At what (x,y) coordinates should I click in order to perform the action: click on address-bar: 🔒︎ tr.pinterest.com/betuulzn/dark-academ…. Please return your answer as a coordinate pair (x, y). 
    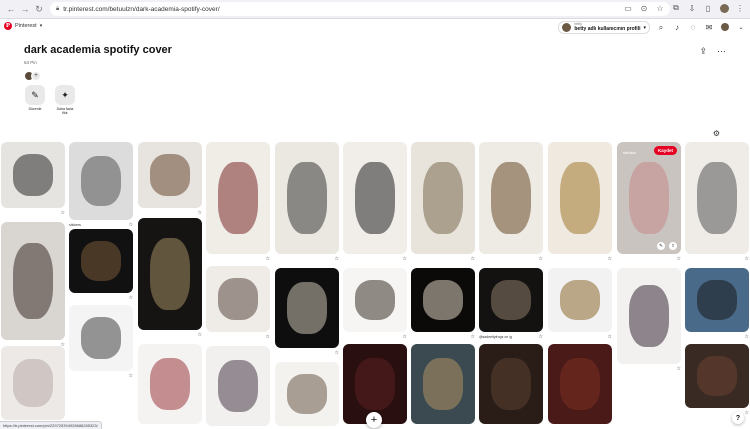
    Looking at the image, I should click on (360, 9).